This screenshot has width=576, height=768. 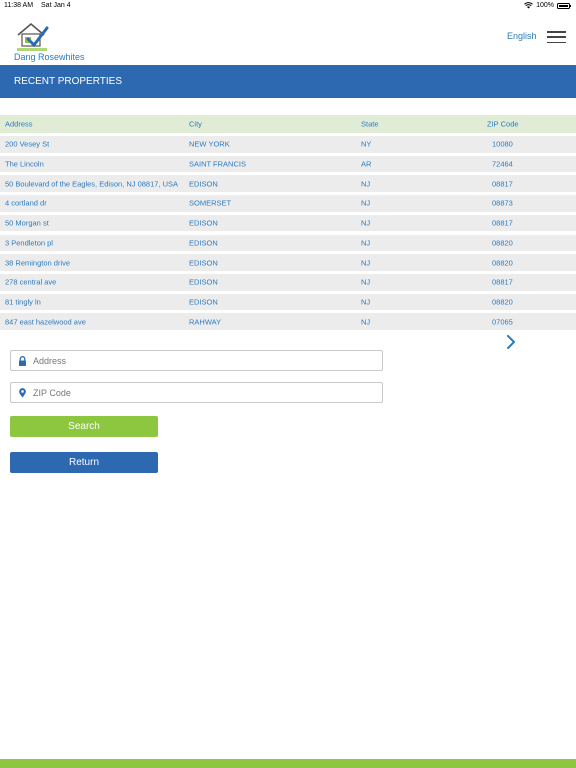 What do you see at coordinates (33, 36) in the screenshot?
I see `company-logo` at bounding box center [33, 36].